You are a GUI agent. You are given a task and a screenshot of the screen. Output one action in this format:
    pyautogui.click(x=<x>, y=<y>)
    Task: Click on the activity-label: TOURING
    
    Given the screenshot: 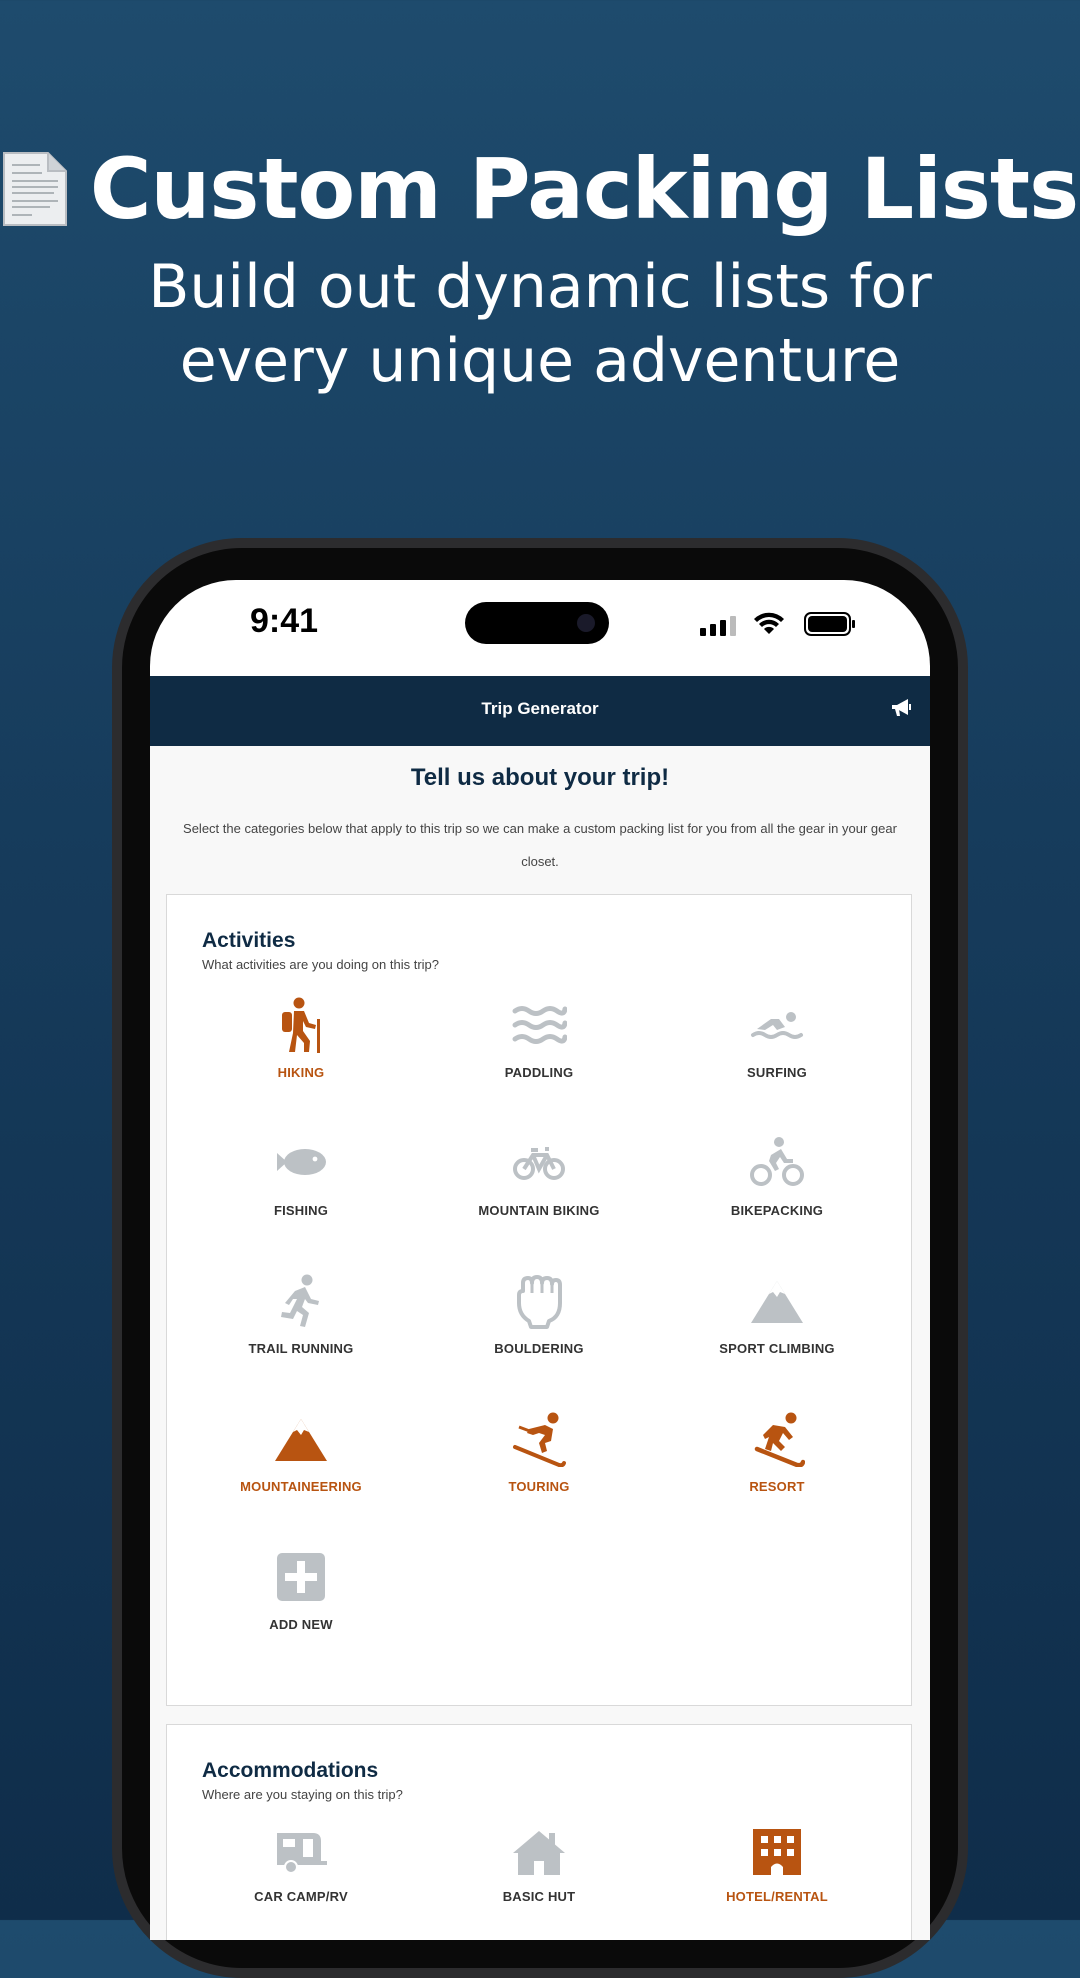 What is the action you would take?
    pyautogui.click(x=539, y=1486)
    